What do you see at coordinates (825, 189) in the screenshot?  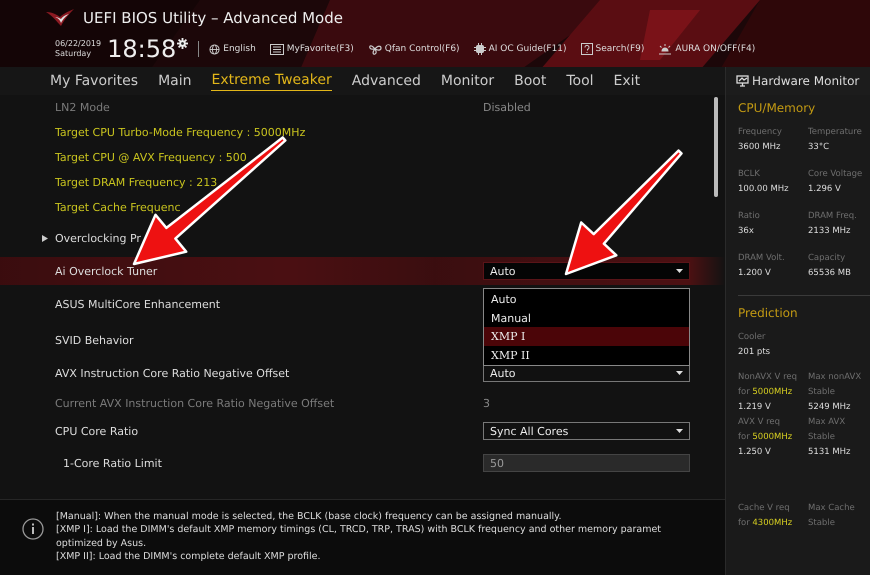 I see `monitor-value: 1.296 V` at bounding box center [825, 189].